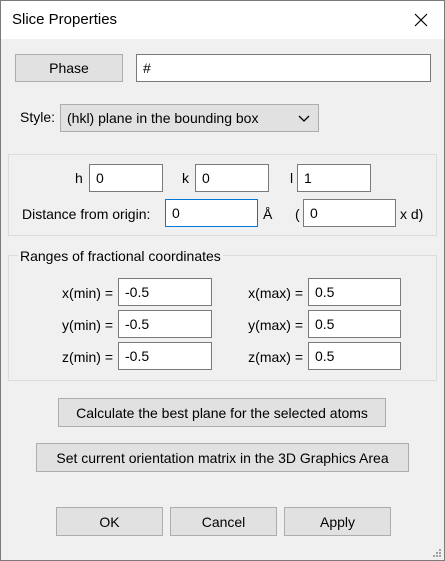  Describe the element at coordinates (165, 292) in the screenshot. I see `xmin-field: -0.5` at that location.